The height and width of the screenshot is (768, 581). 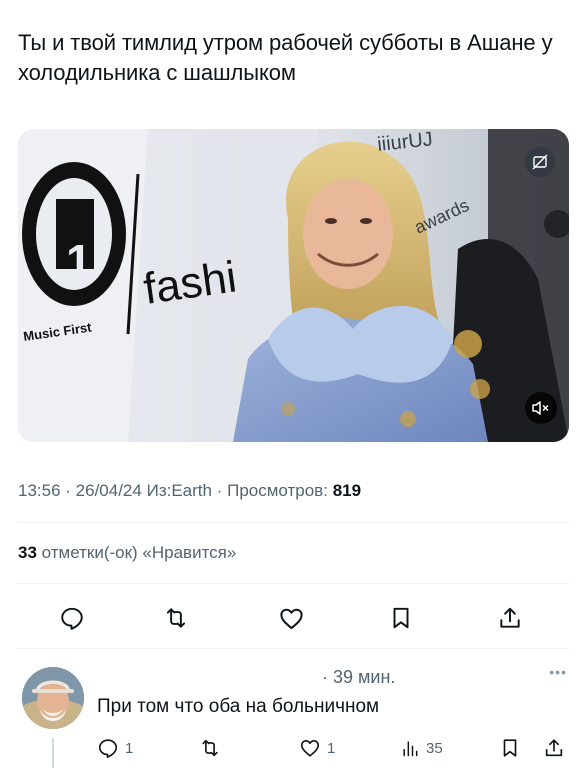 I want to click on like-button, so click(x=291, y=618).